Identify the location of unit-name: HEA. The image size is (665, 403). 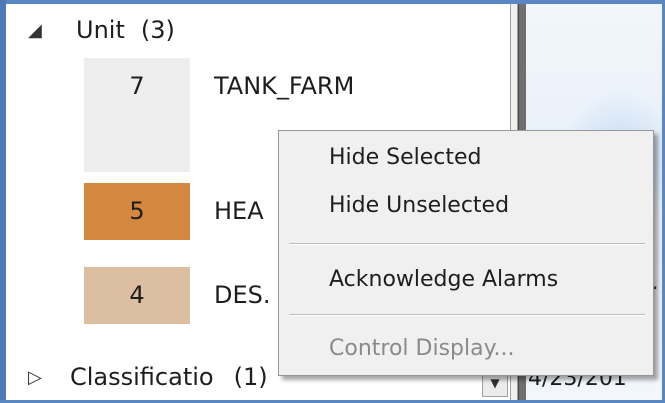
(239, 211).